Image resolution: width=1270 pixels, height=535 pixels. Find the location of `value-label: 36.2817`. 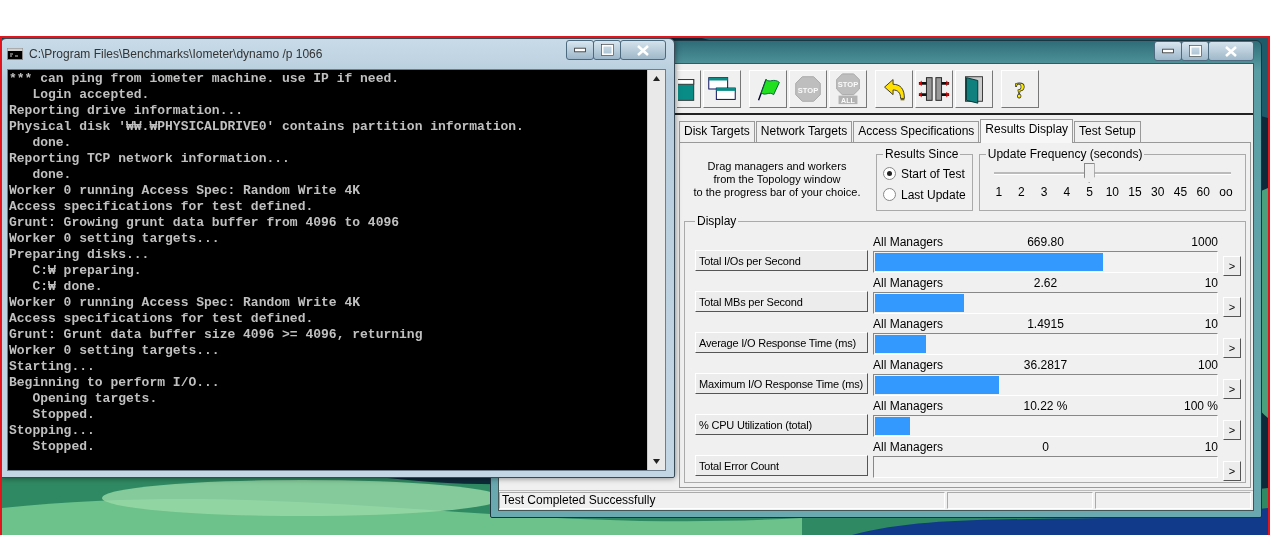

value-label: 36.2817 is located at coordinates (1045, 365).